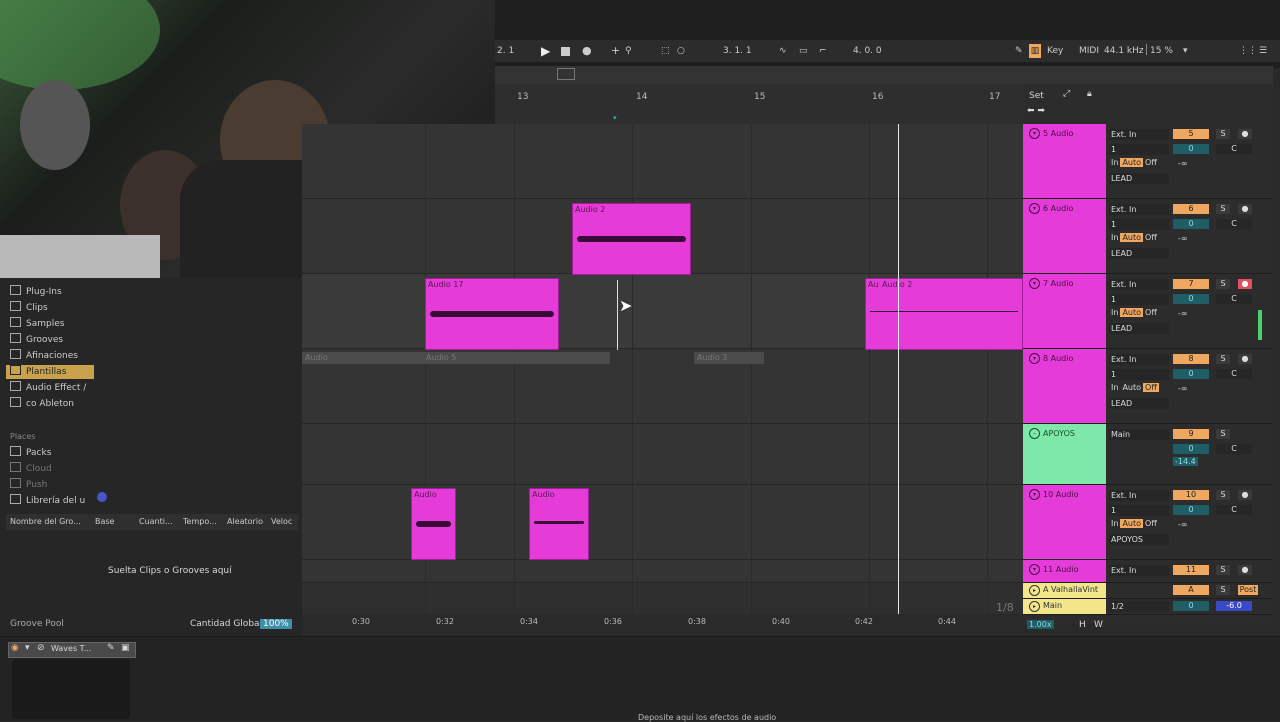  What do you see at coordinates (1191, 570) in the screenshot?
I see `track-activator: 11` at bounding box center [1191, 570].